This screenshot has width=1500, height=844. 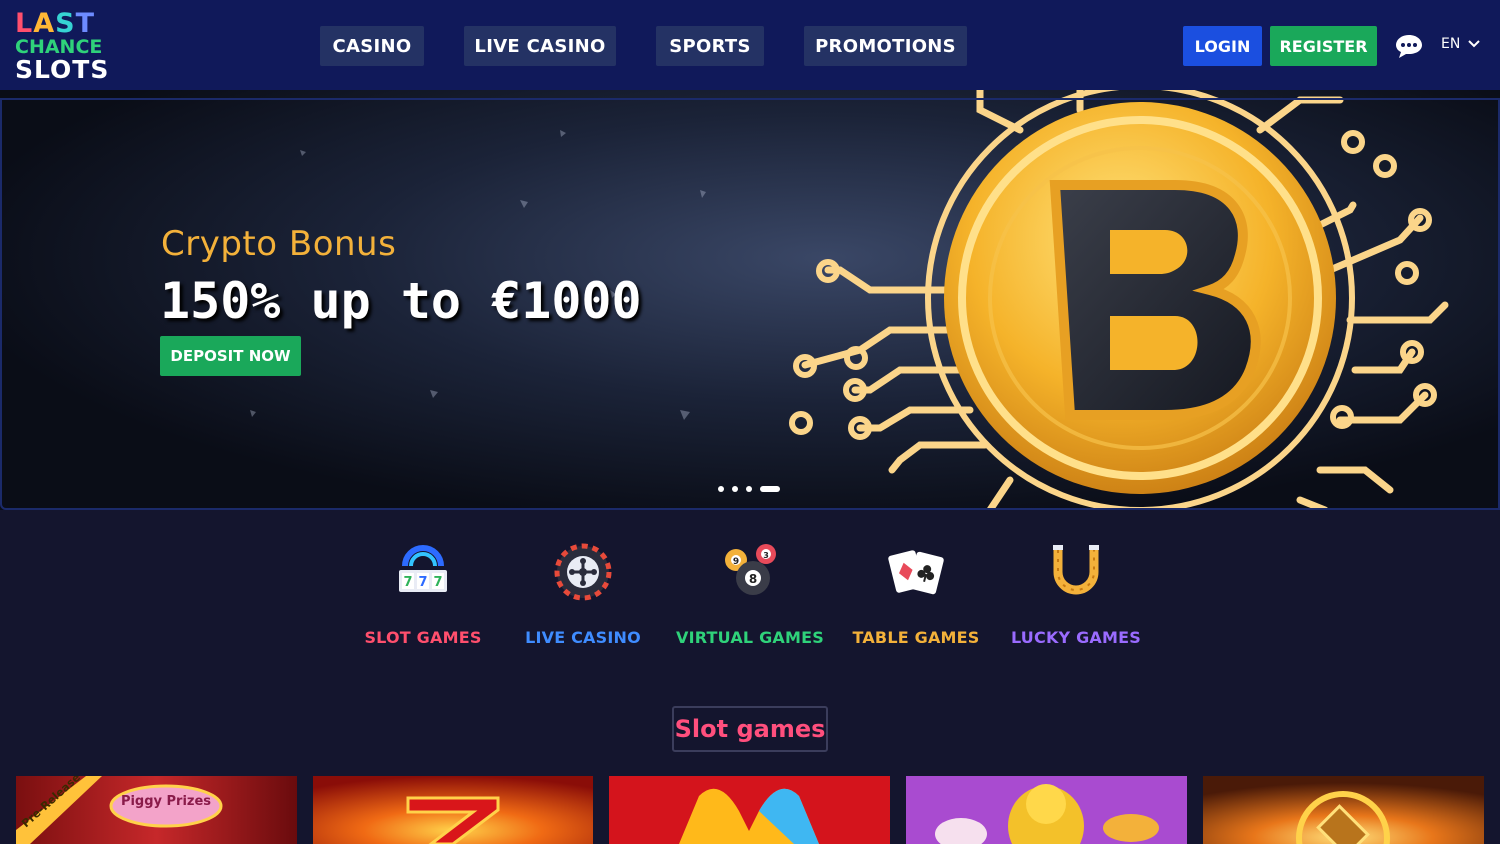 I want to click on slot-machine-icon: 7 7 7, so click(x=423, y=568).